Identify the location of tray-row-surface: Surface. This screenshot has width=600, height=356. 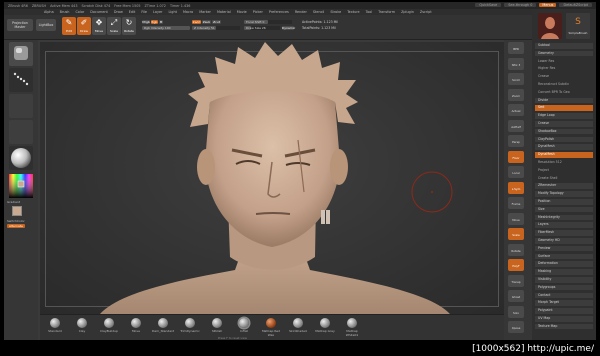
(564, 256).